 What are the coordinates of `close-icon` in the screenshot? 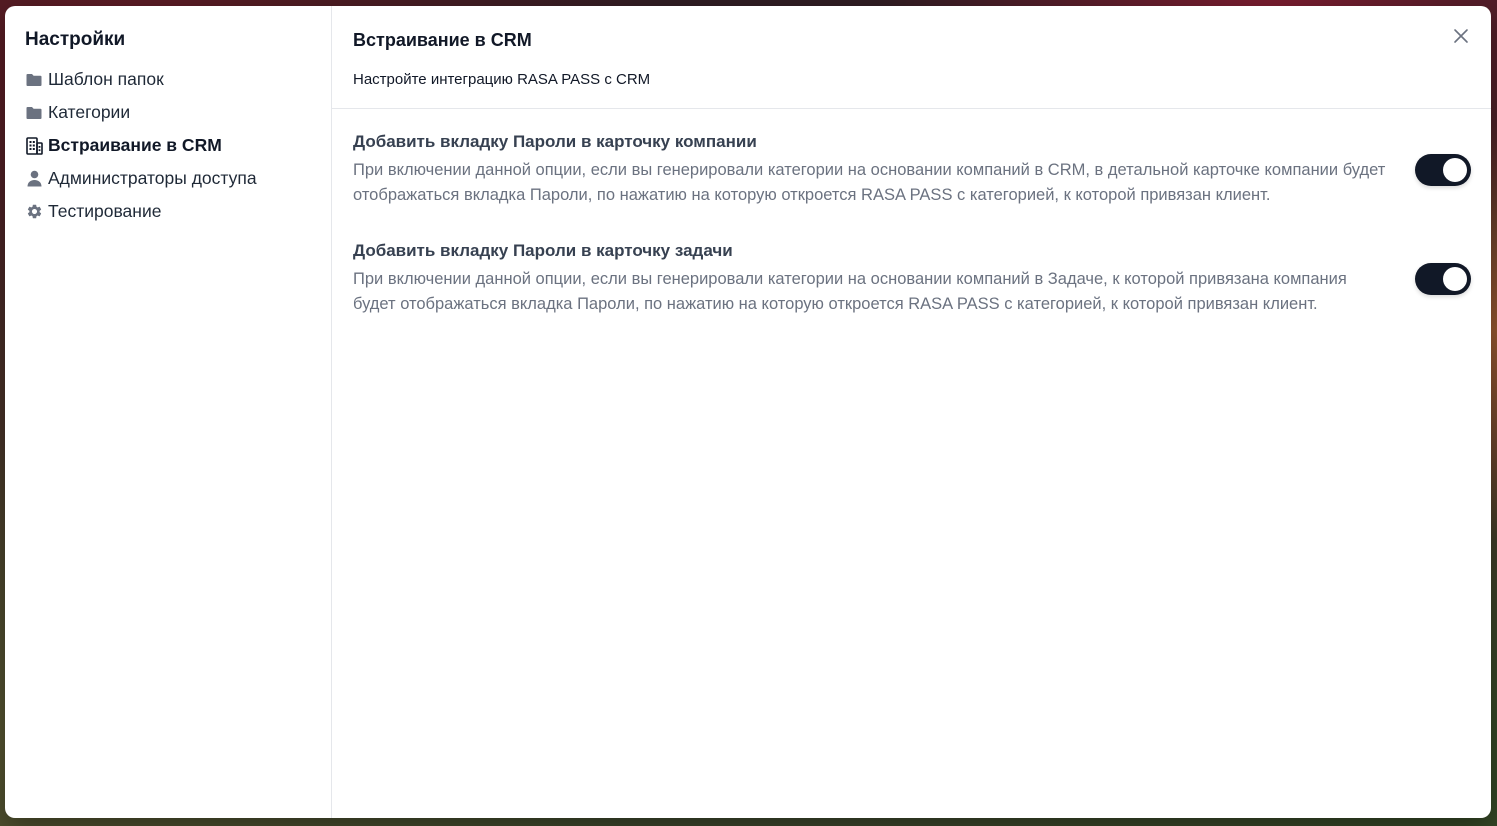 It's located at (1461, 36).